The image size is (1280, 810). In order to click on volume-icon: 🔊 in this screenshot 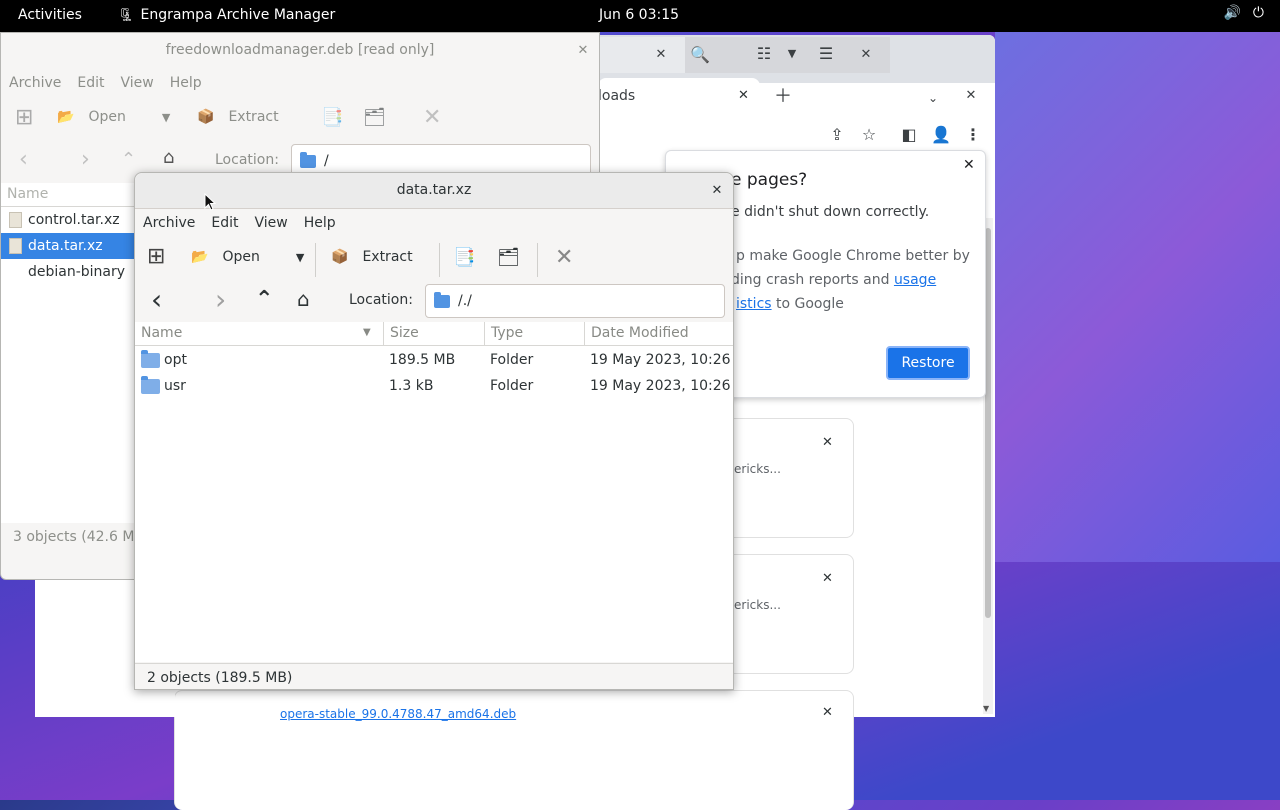, I will do `click(1232, 13)`.